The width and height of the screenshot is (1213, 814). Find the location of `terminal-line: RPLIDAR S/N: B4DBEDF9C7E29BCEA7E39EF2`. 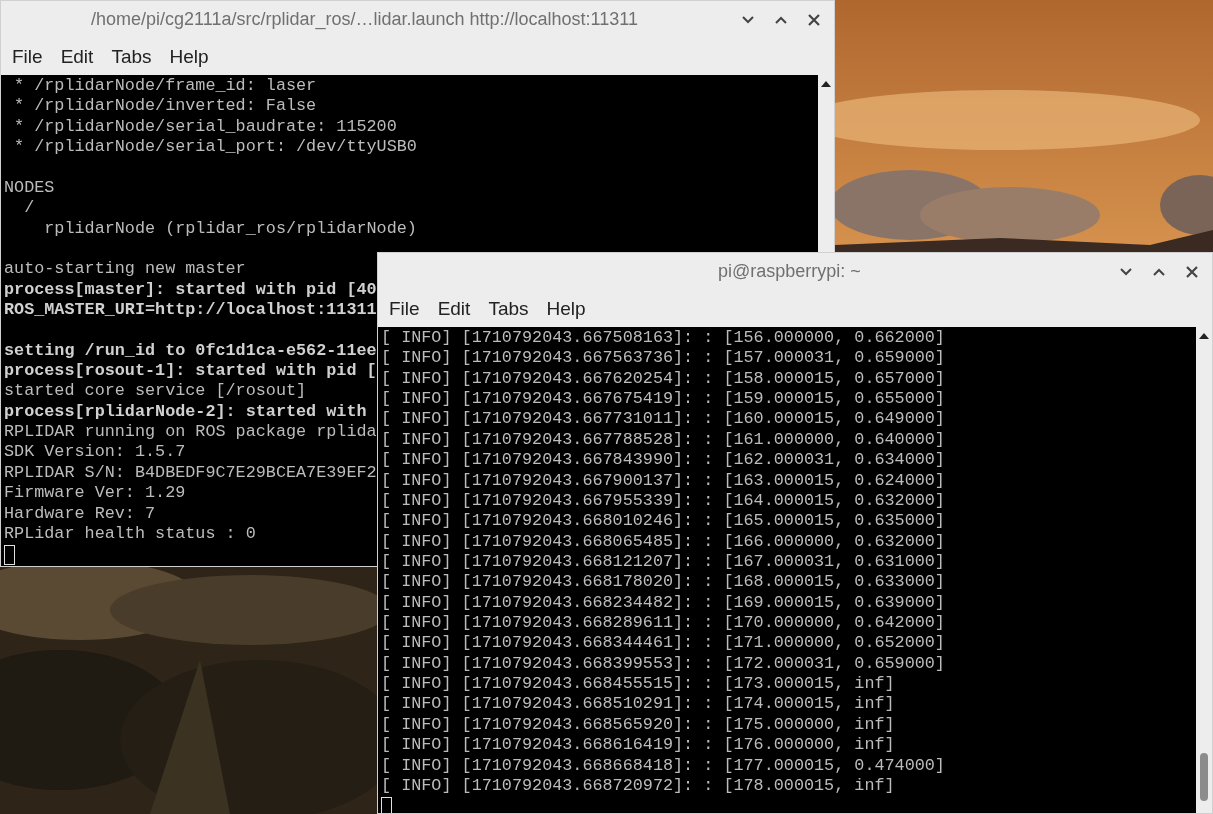

terminal-line: RPLIDAR S/N: B4DBEDF9C7E29BCEA7E39EF2 is located at coordinates (190, 473).